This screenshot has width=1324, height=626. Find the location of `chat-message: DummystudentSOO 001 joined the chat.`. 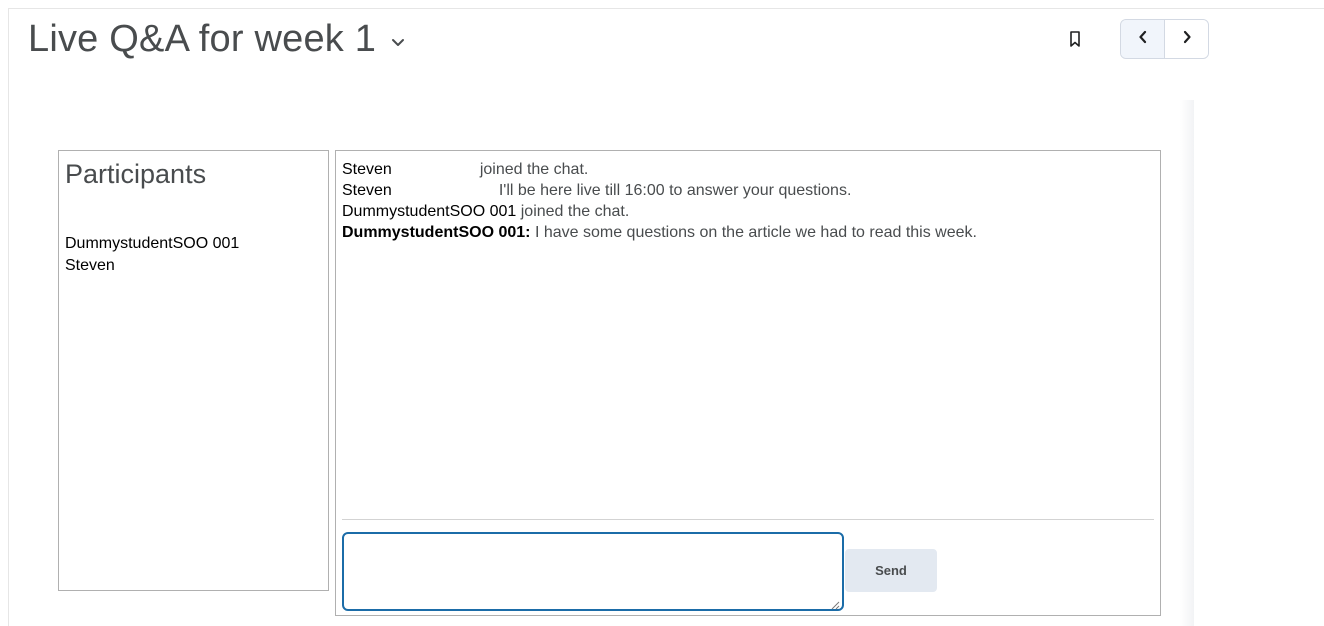

chat-message: DummystudentSOO 001 joined the chat. is located at coordinates (748, 211).